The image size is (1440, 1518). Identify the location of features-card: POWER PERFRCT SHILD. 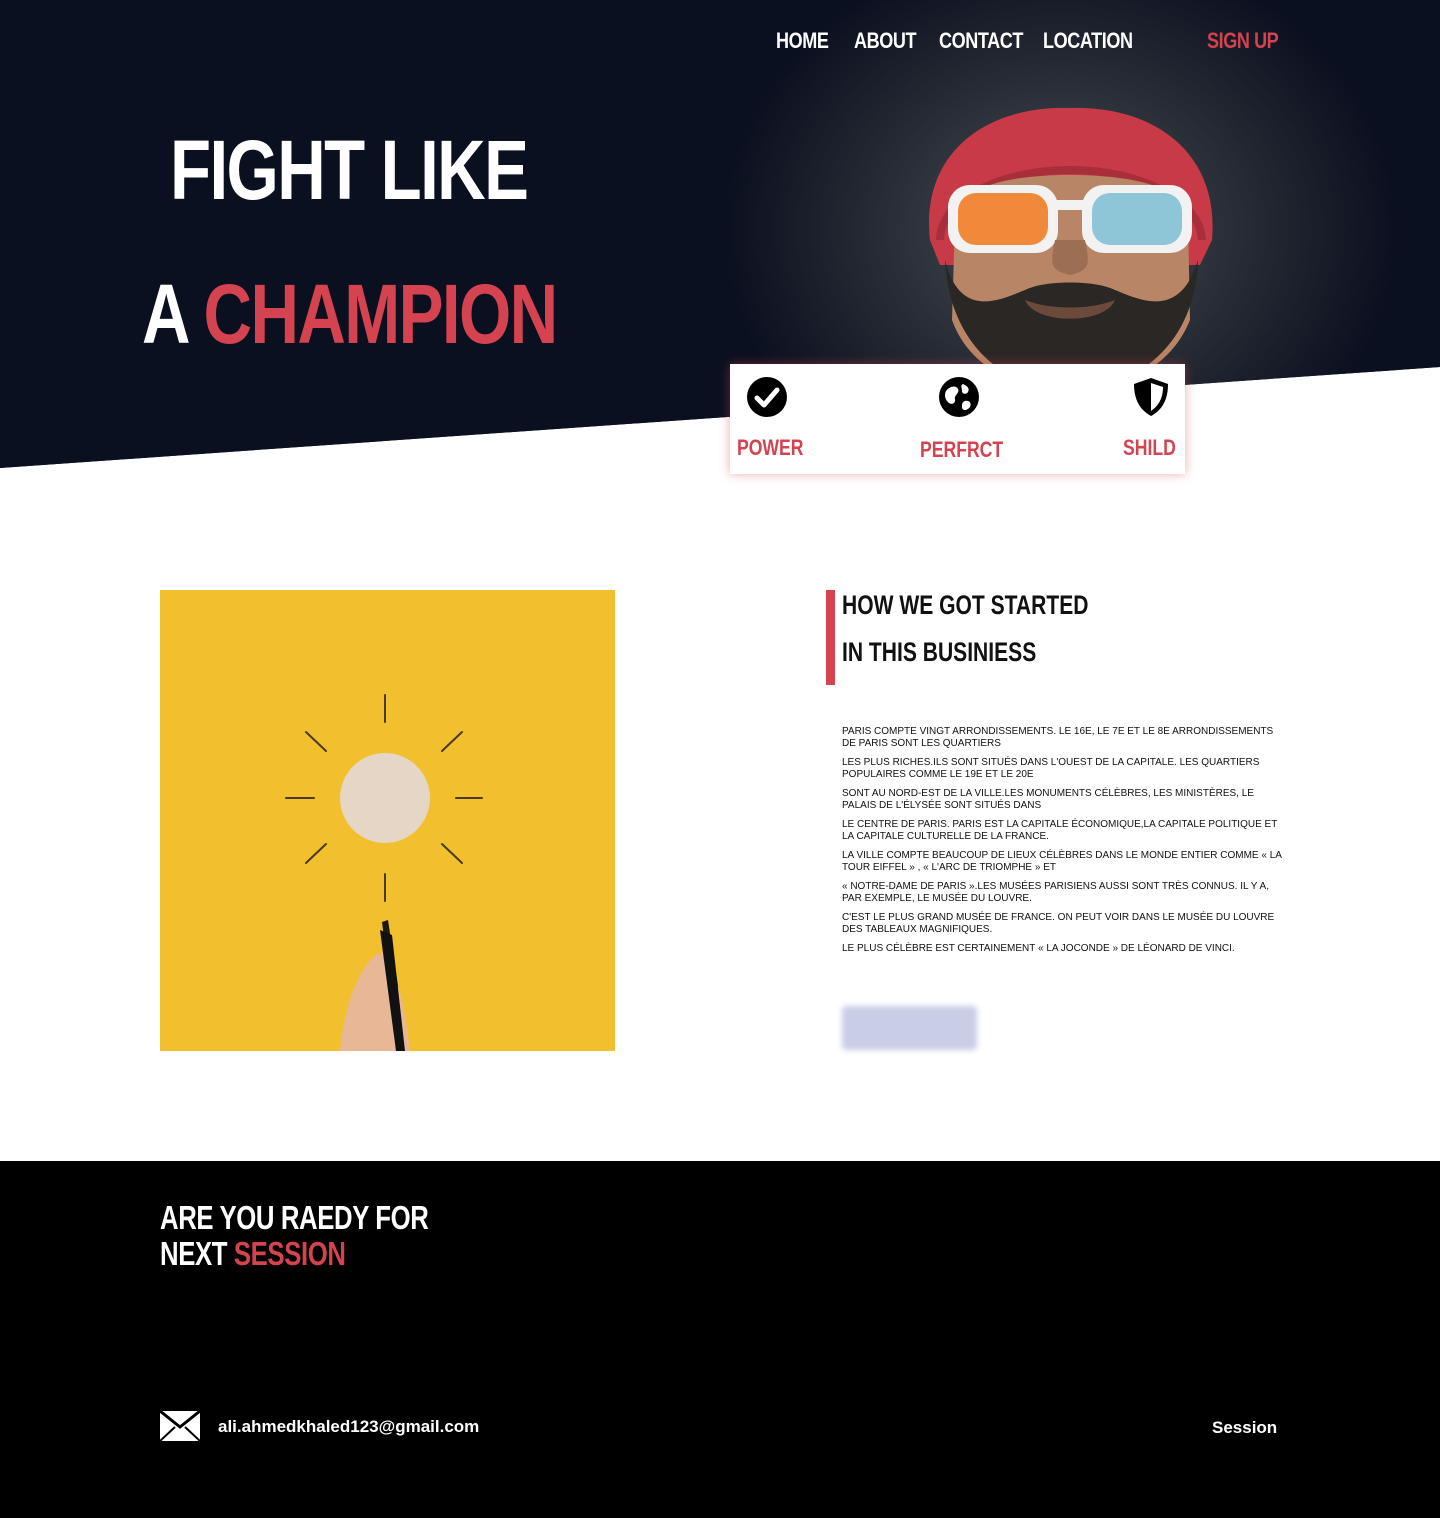
(957, 419).